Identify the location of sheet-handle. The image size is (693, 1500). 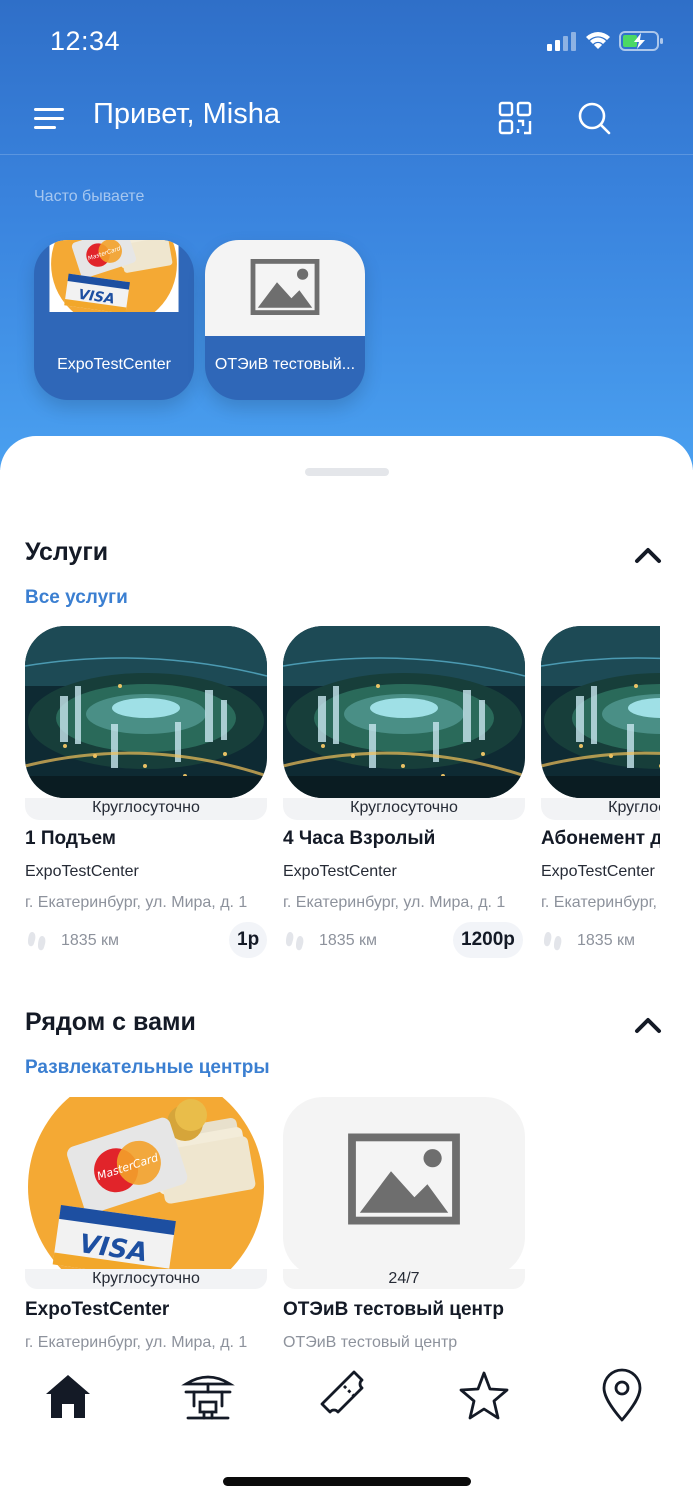
(347, 472).